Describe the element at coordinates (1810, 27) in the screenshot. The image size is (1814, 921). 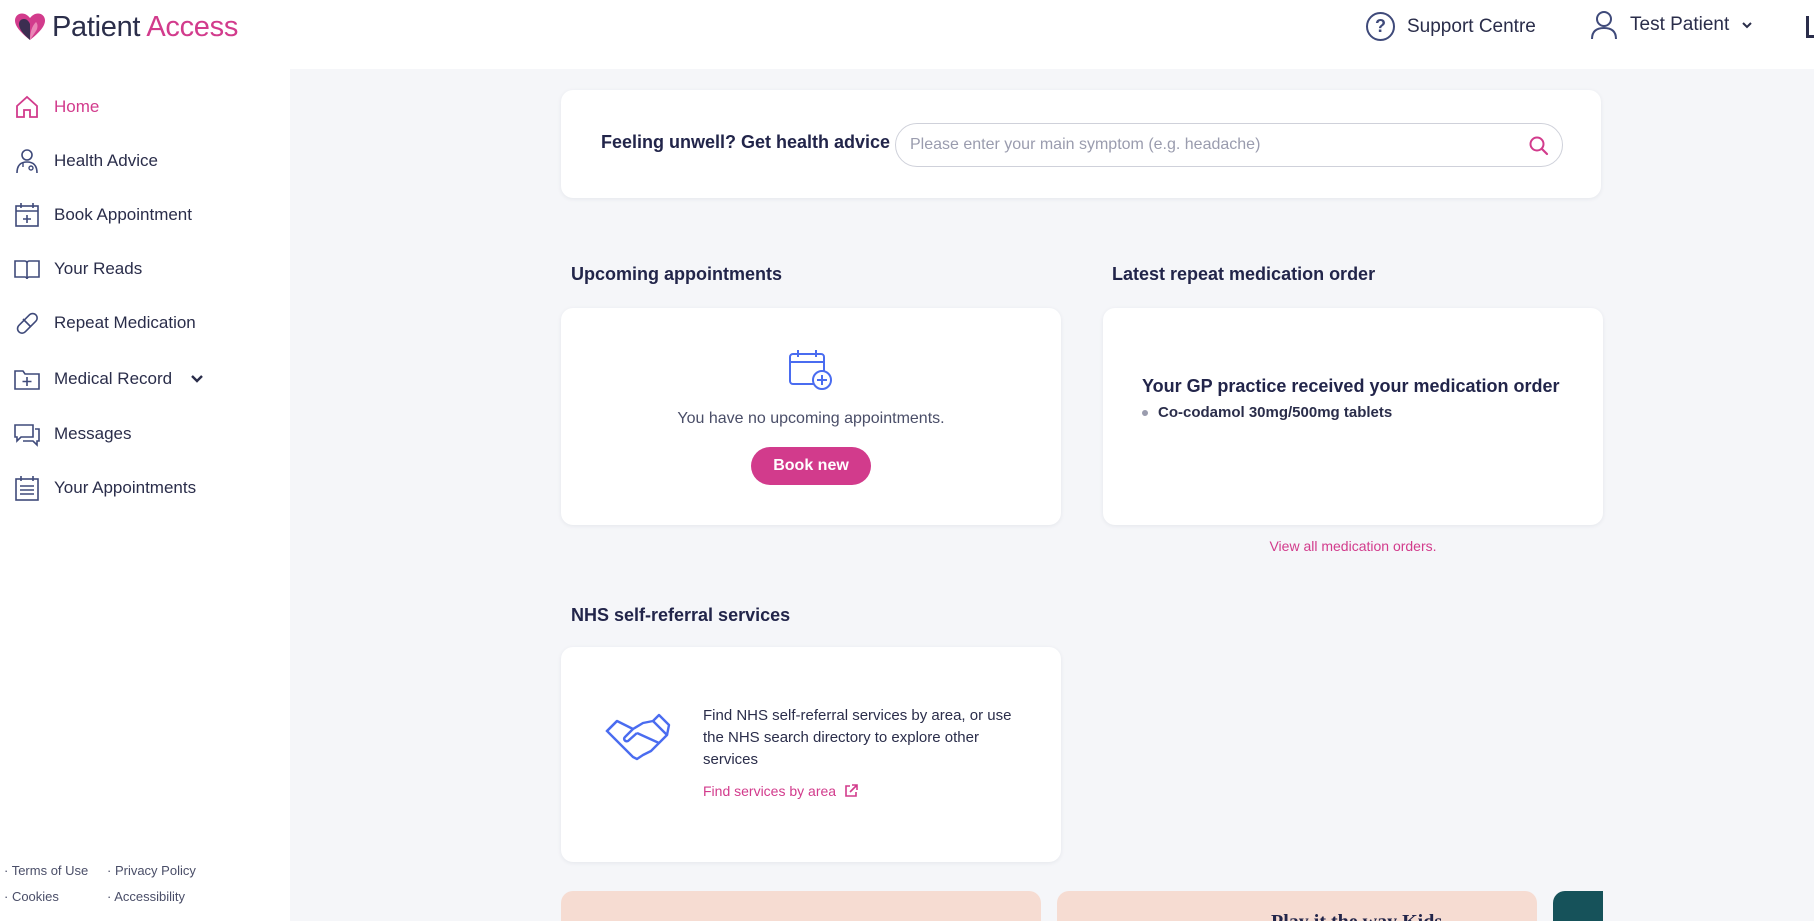
I see `bell-icon` at that location.